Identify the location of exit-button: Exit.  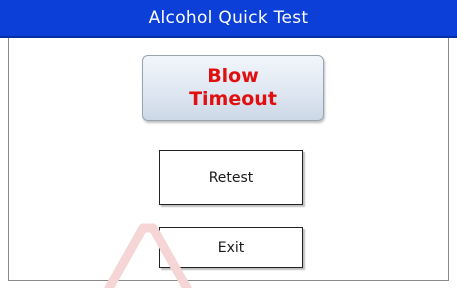
(231, 247).